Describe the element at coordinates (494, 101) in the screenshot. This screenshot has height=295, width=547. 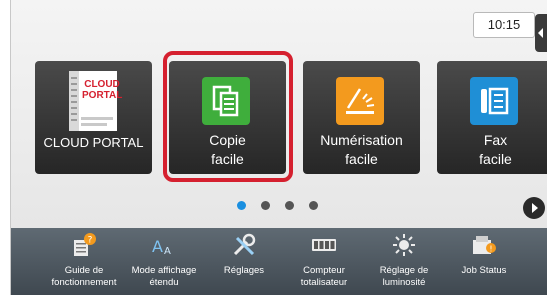
I see `fax-icon` at that location.